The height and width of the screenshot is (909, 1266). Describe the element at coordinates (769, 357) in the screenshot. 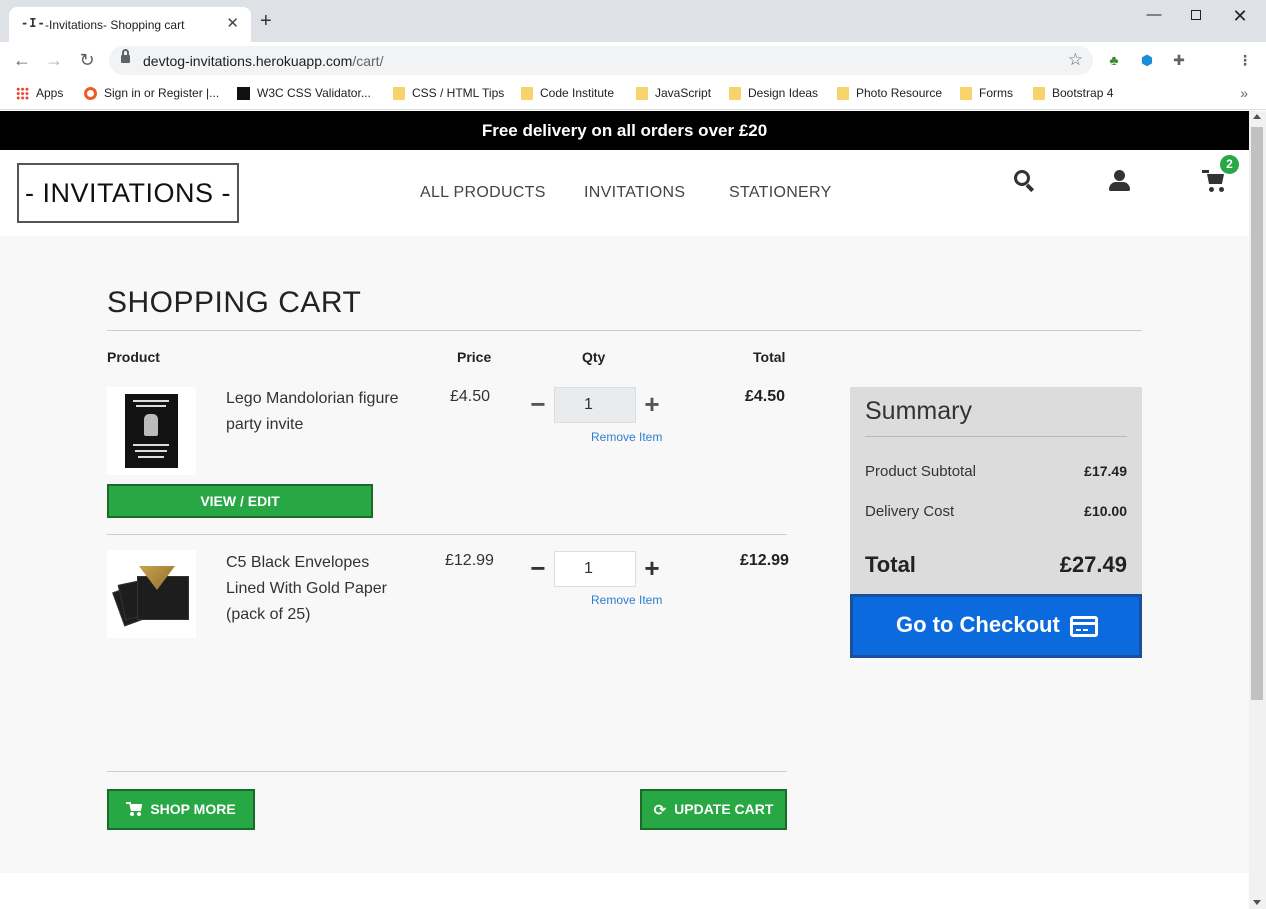

I see `column-header-total: Total` at that location.